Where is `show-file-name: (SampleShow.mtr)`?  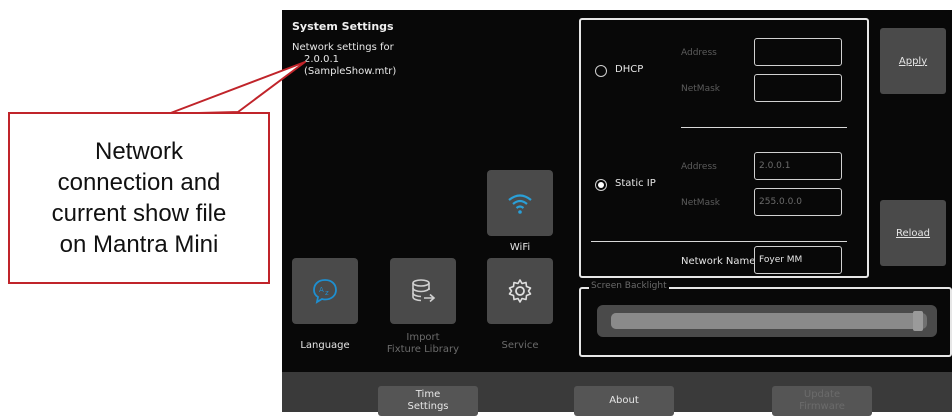
show-file-name: (SampleShow.mtr) is located at coordinates (350, 71).